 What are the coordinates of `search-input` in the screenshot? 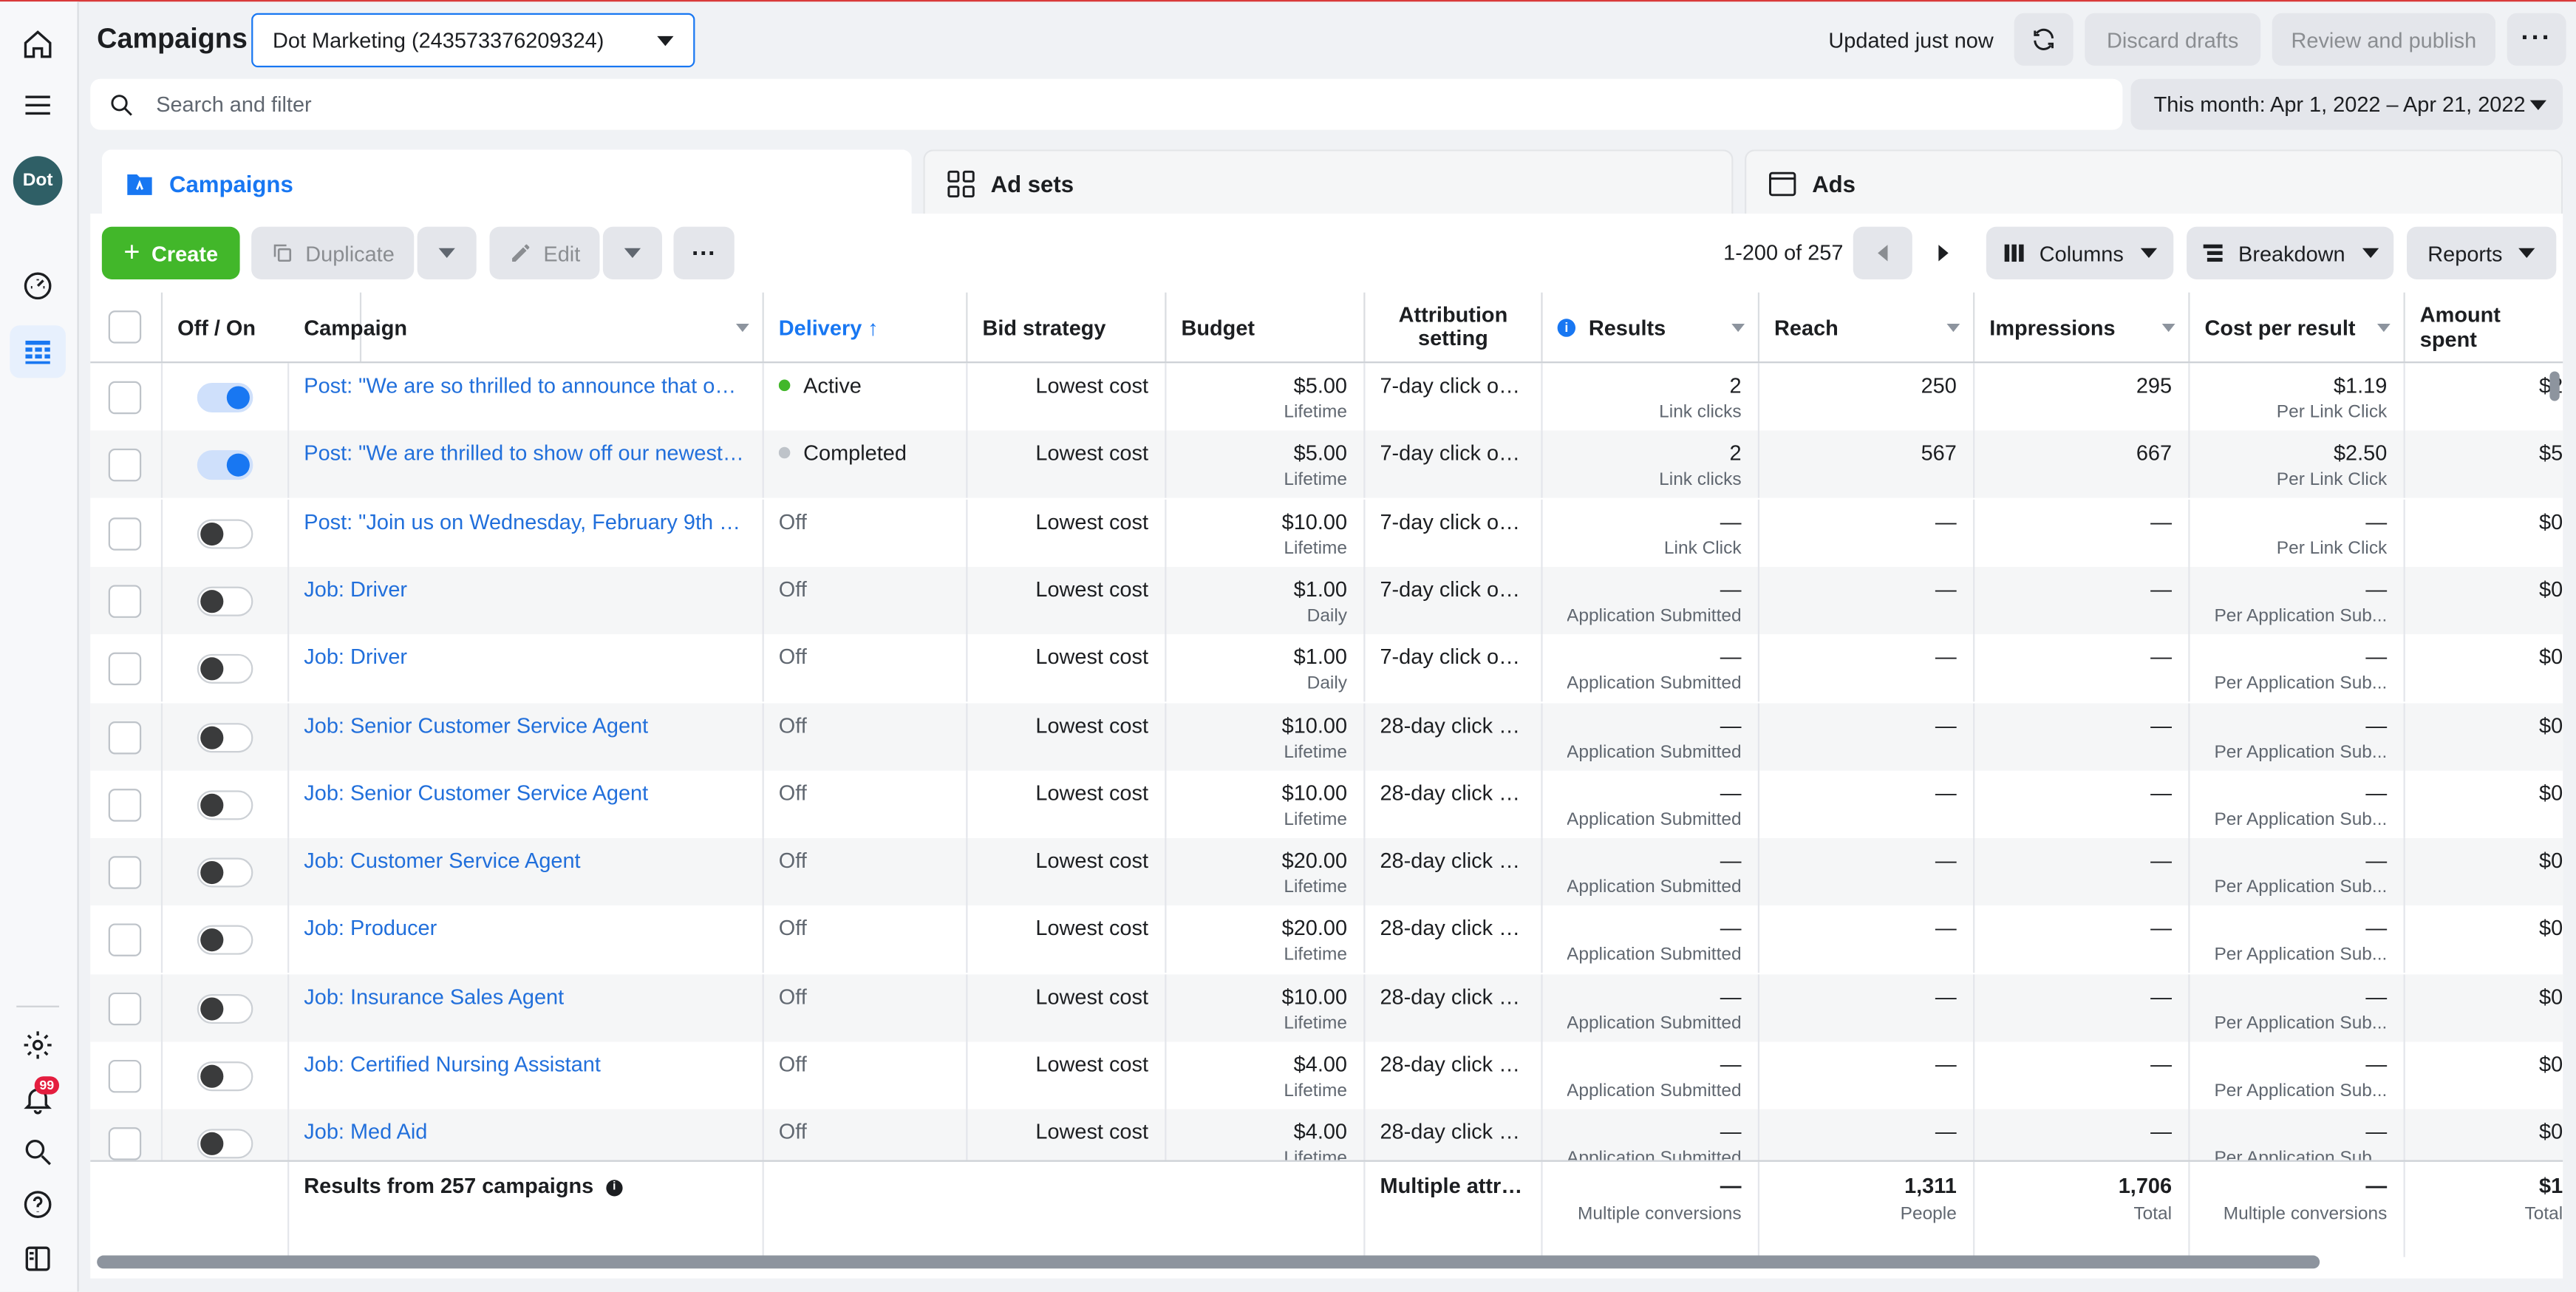 It's located at (1059, 105).